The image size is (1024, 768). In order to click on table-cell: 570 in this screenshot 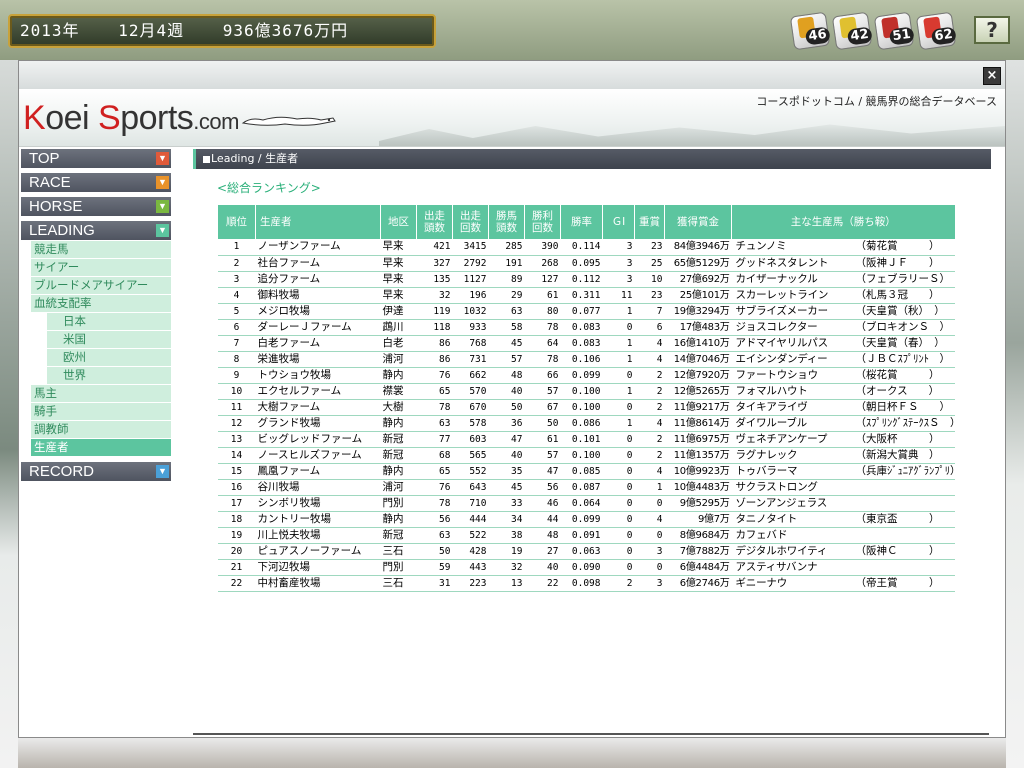, I will do `click(470, 391)`.